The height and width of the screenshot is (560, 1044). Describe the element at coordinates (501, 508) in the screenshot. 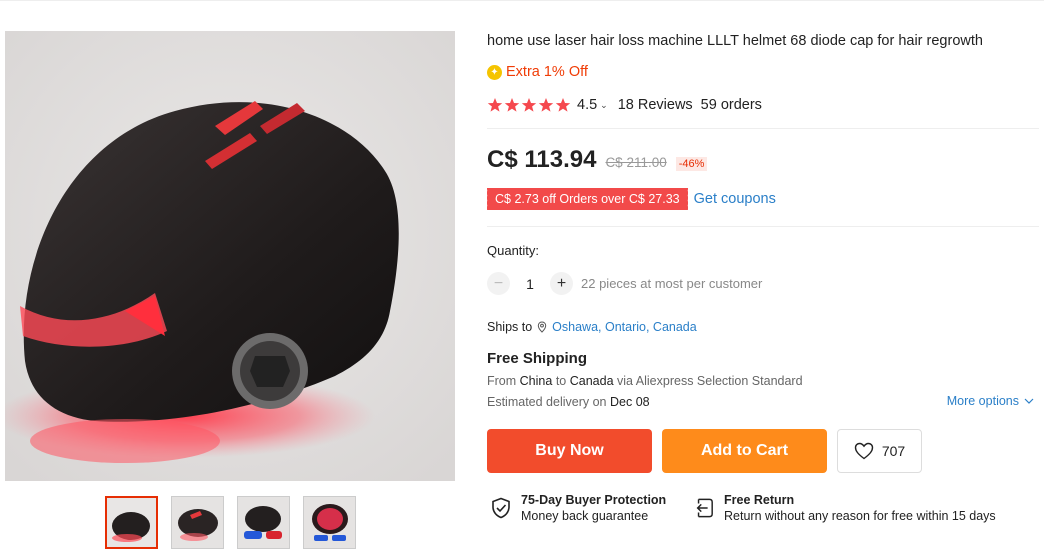

I see `shield-check-icon` at that location.